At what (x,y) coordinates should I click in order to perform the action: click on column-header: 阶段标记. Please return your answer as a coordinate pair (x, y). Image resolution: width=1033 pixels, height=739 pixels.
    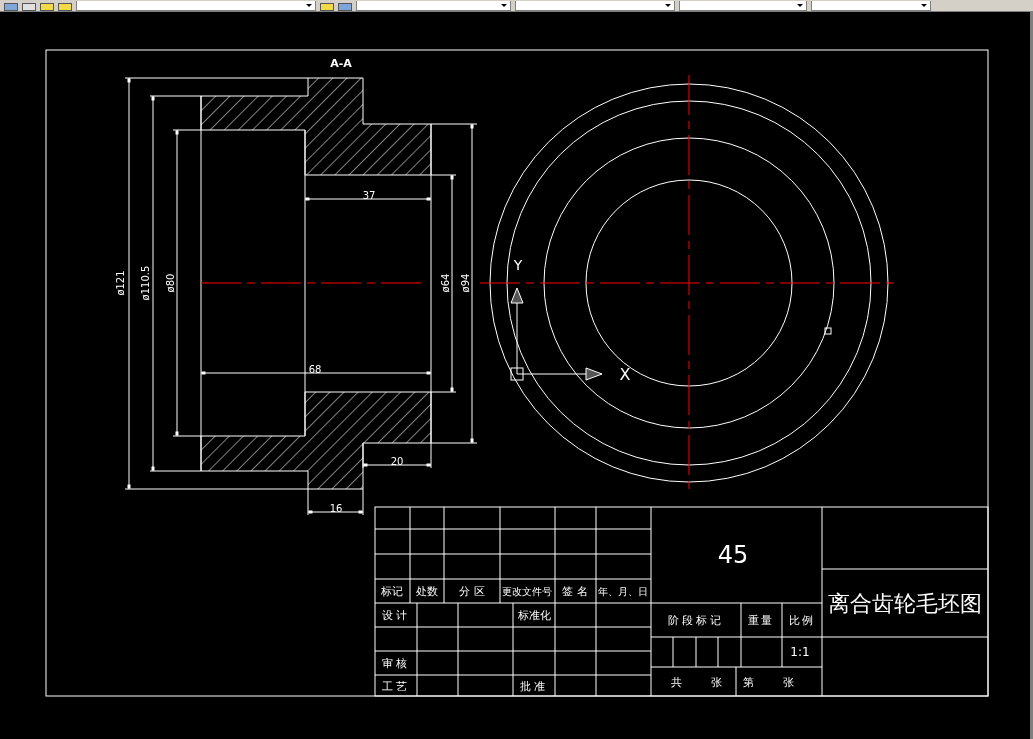
    Looking at the image, I should click on (696, 620).